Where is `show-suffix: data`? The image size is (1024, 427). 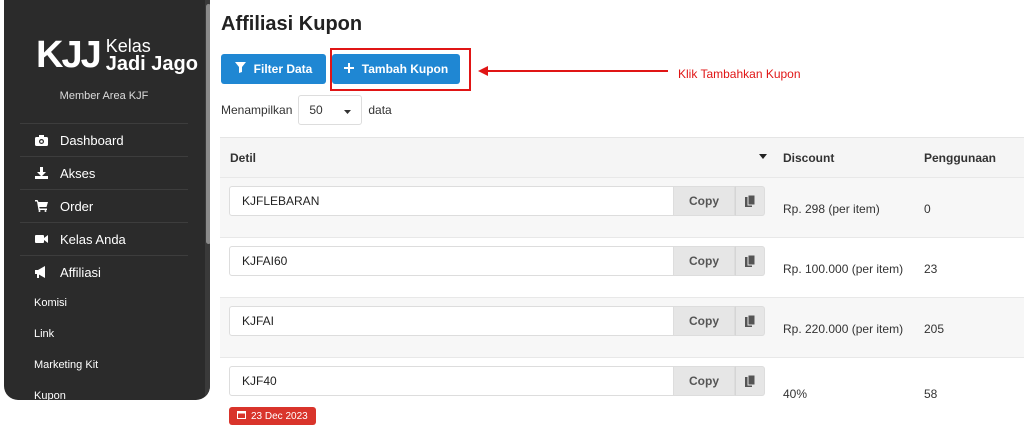 show-suffix: data is located at coordinates (380, 110).